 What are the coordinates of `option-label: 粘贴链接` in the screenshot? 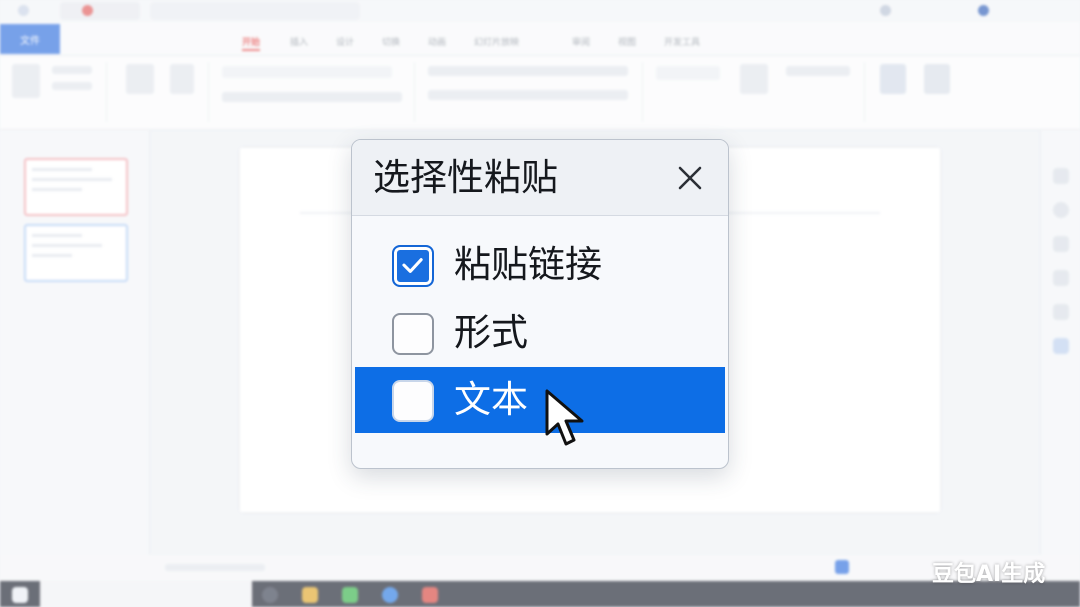 It's located at (528, 264).